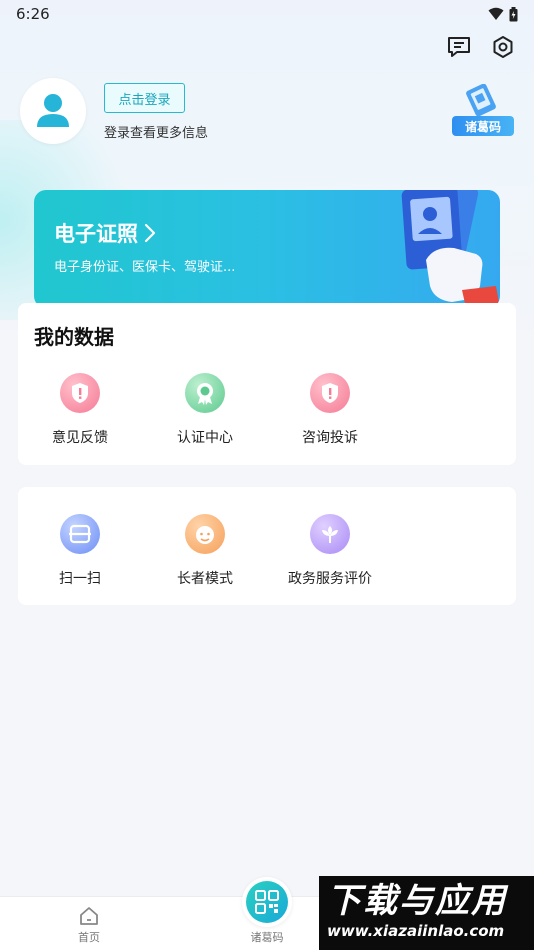  I want to click on tab-zhuge-code: 诸葛码, so click(267, 910).